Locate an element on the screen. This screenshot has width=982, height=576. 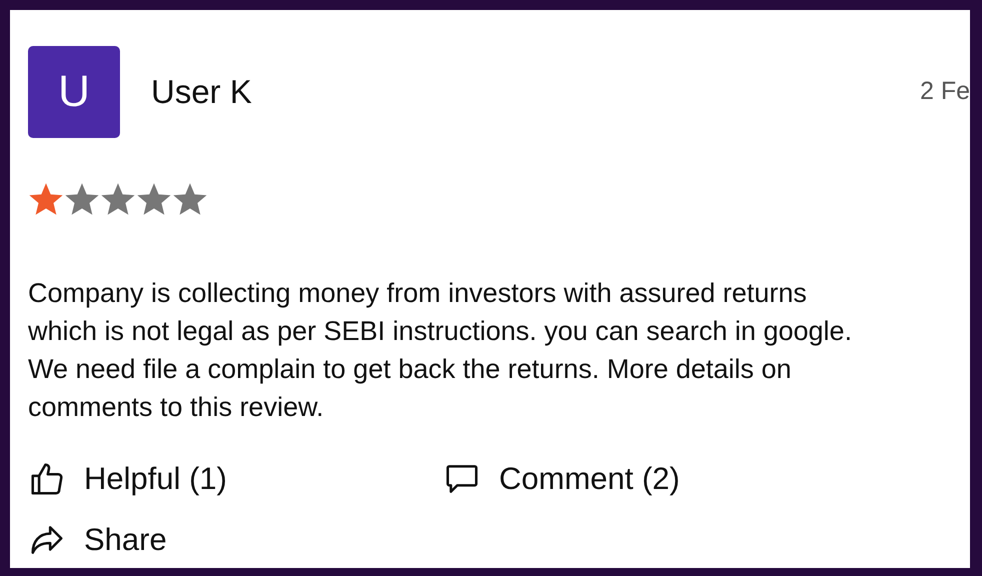
avatar: U is located at coordinates (74, 92).